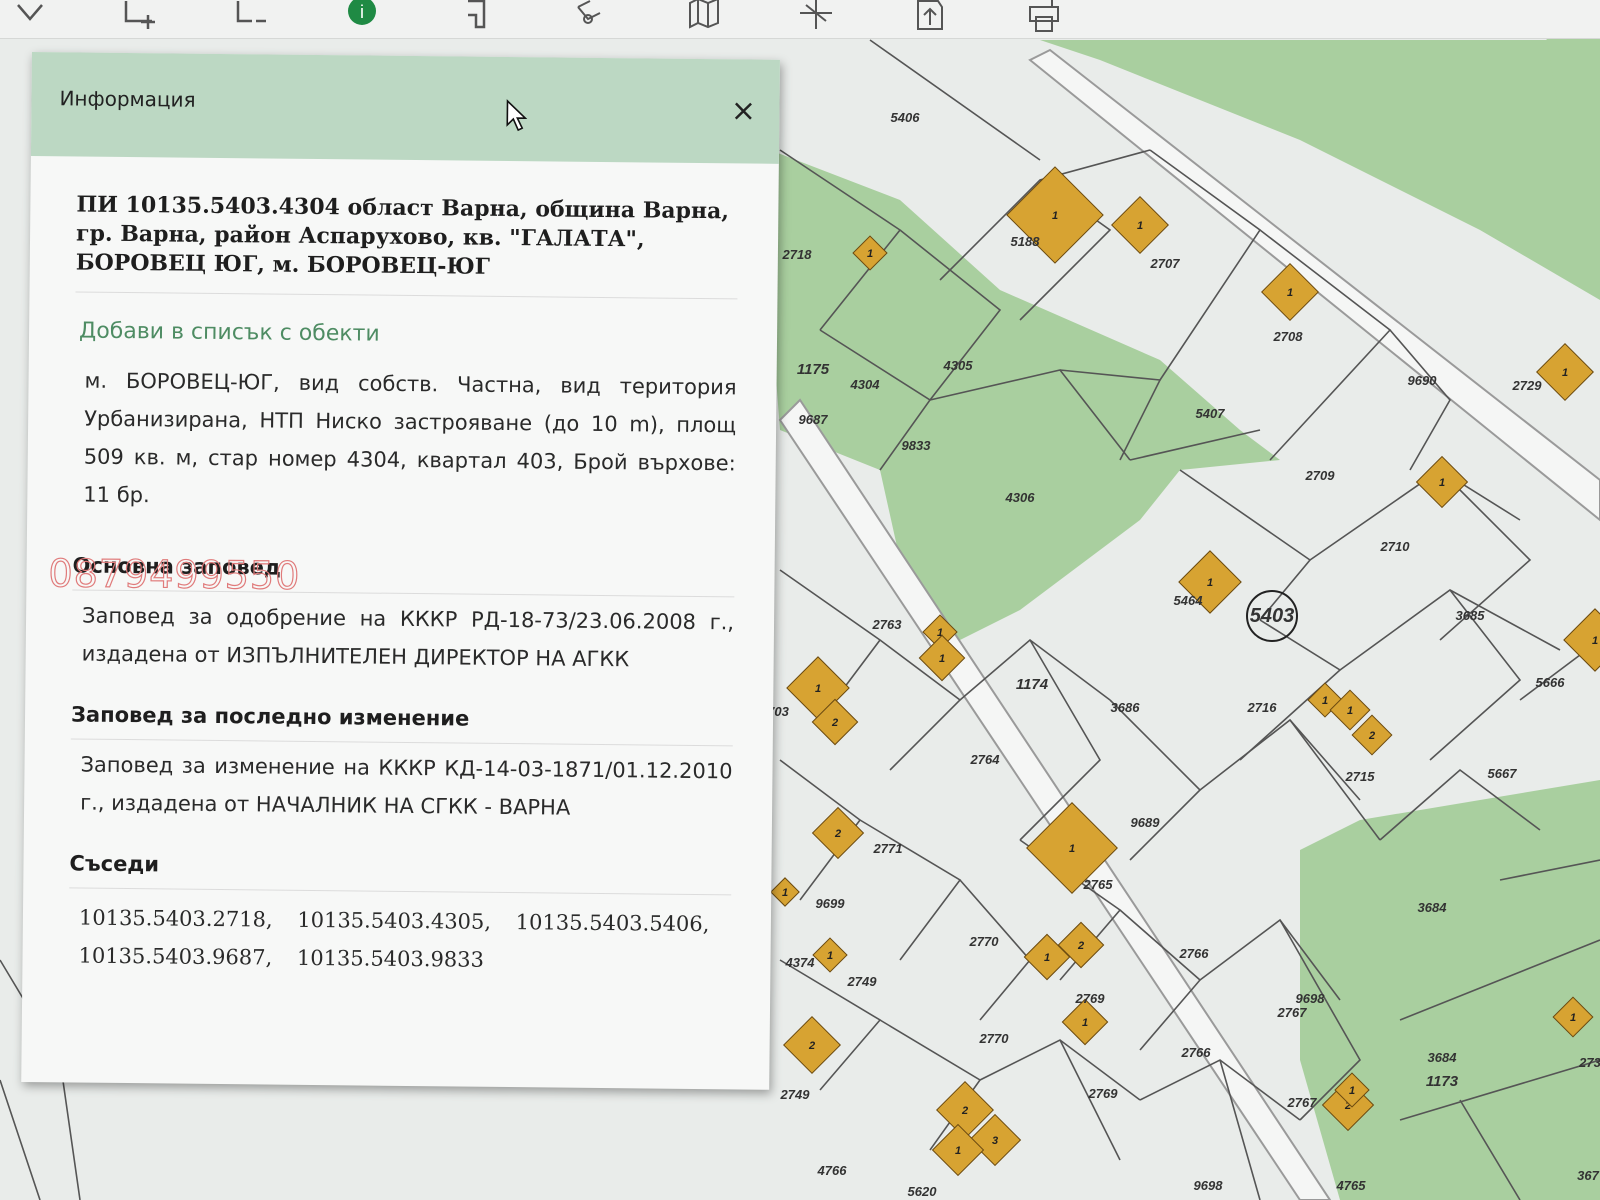  I want to click on building-label: 3, so click(995, 1141).